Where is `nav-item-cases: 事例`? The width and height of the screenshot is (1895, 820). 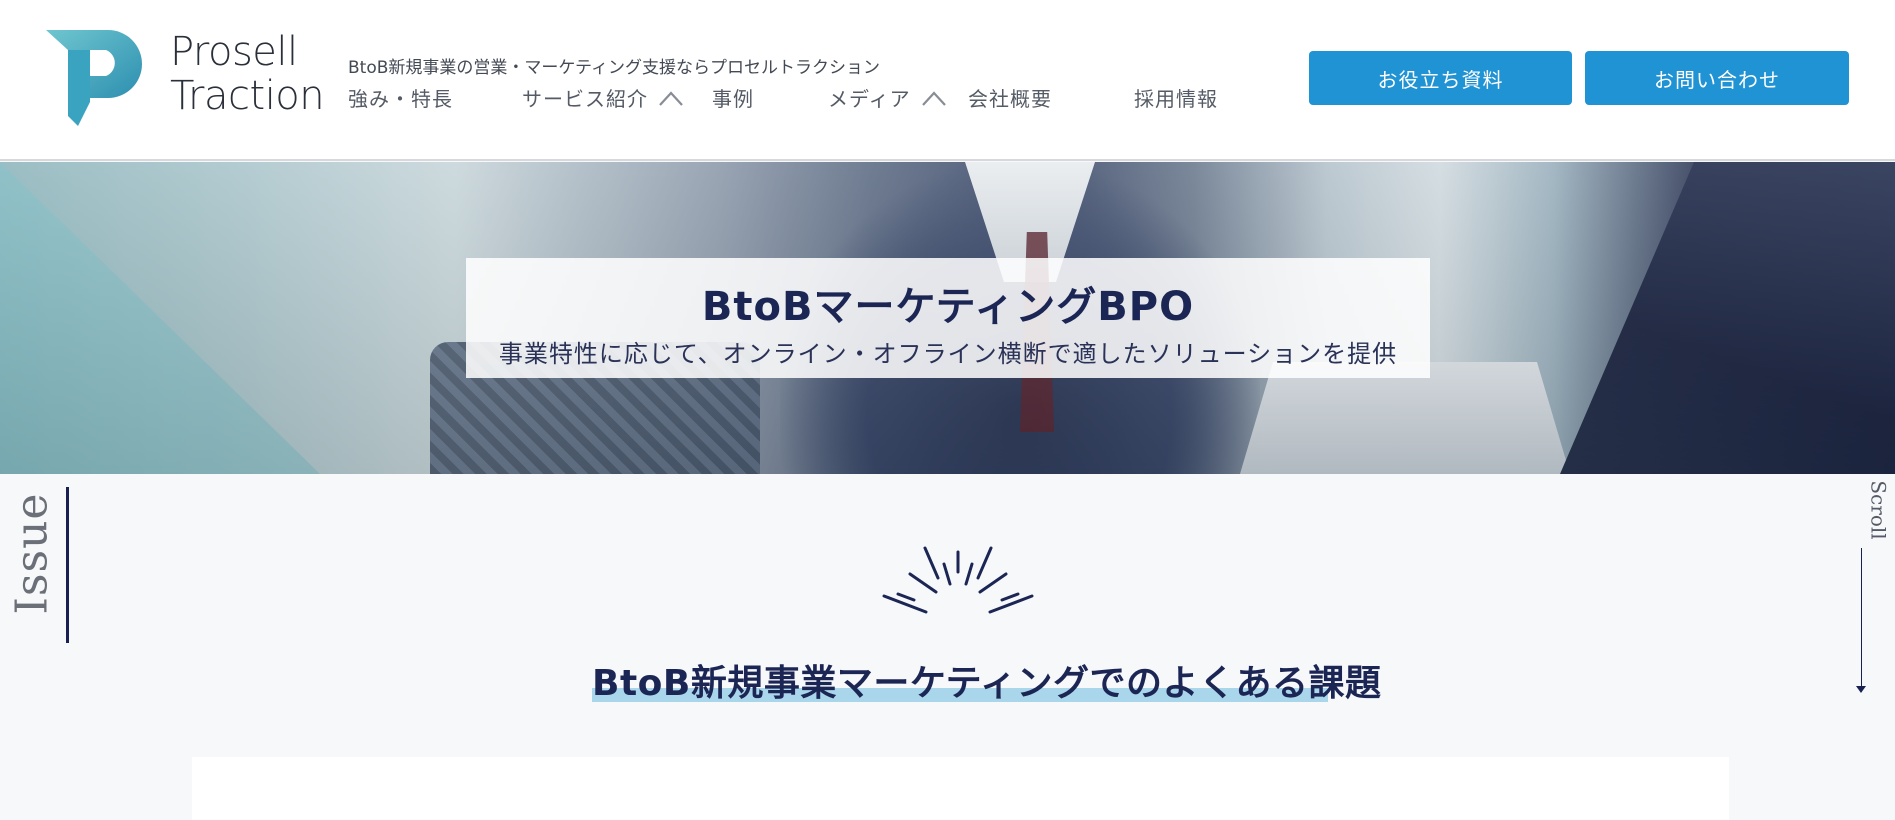
nav-item-cases: 事例 is located at coordinates (733, 97).